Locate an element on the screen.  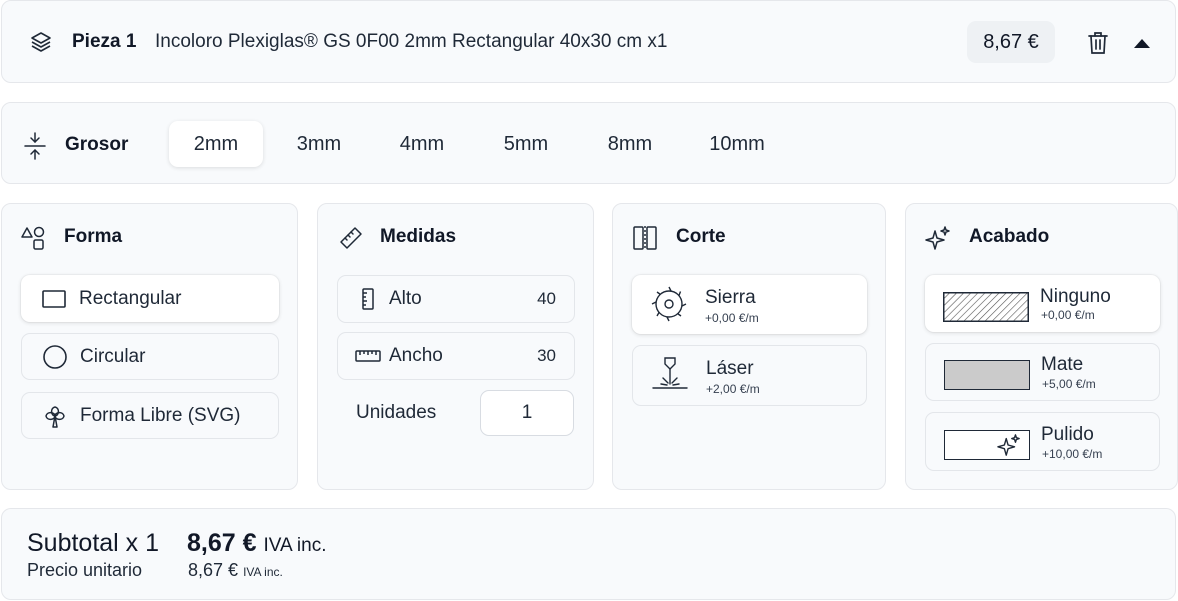
unit-price: 8,67 € IVA inc. is located at coordinates (235, 570).